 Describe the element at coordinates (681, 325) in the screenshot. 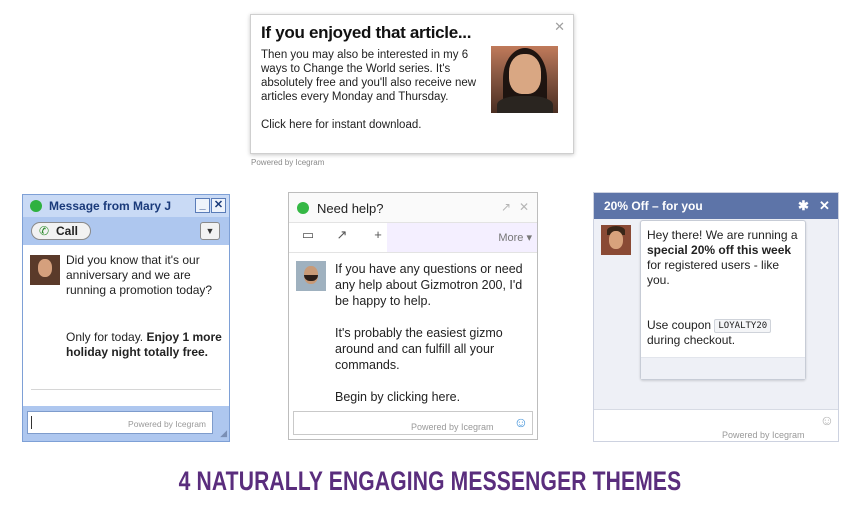

I see `coupon-prefix: Use coupon` at that location.